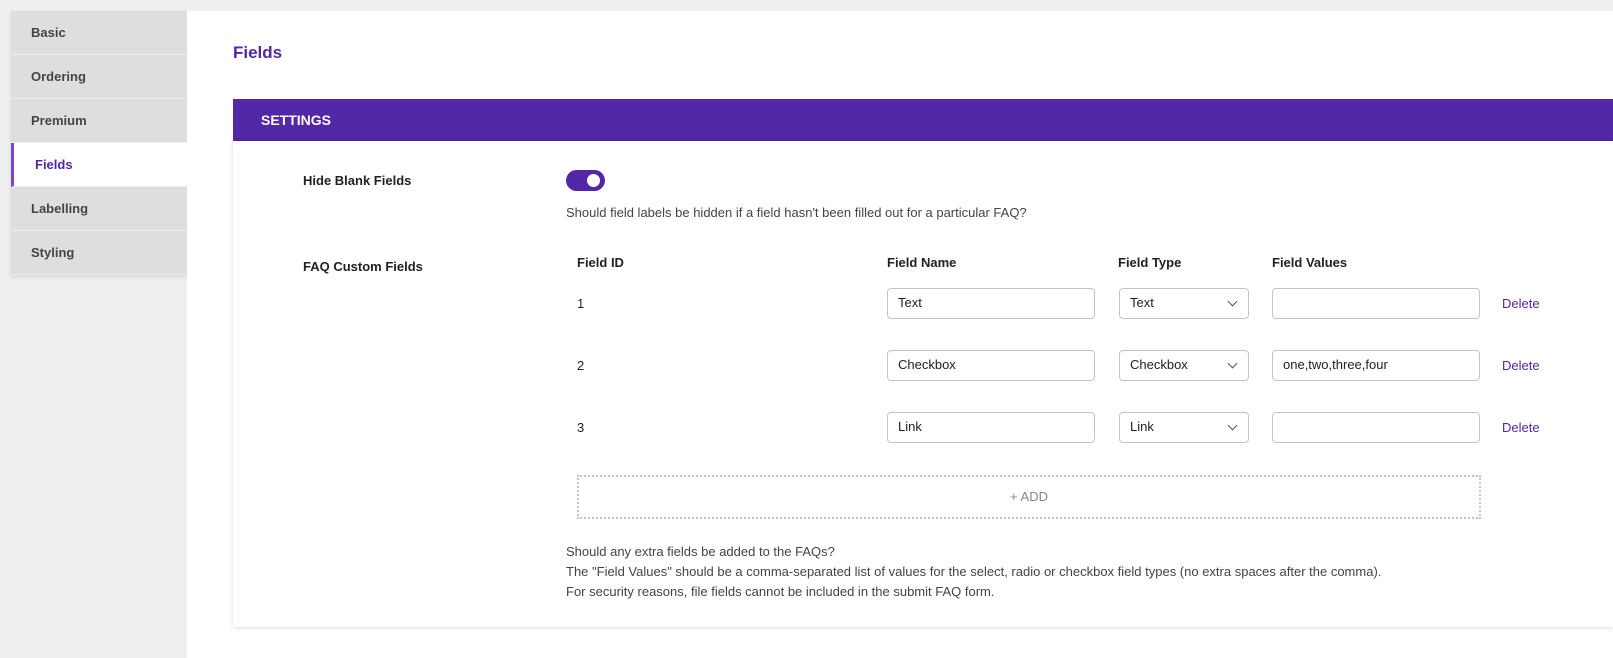 The image size is (1613, 658). What do you see at coordinates (258, 52) in the screenshot?
I see `page-title: Fields` at bounding box center [258, 52].